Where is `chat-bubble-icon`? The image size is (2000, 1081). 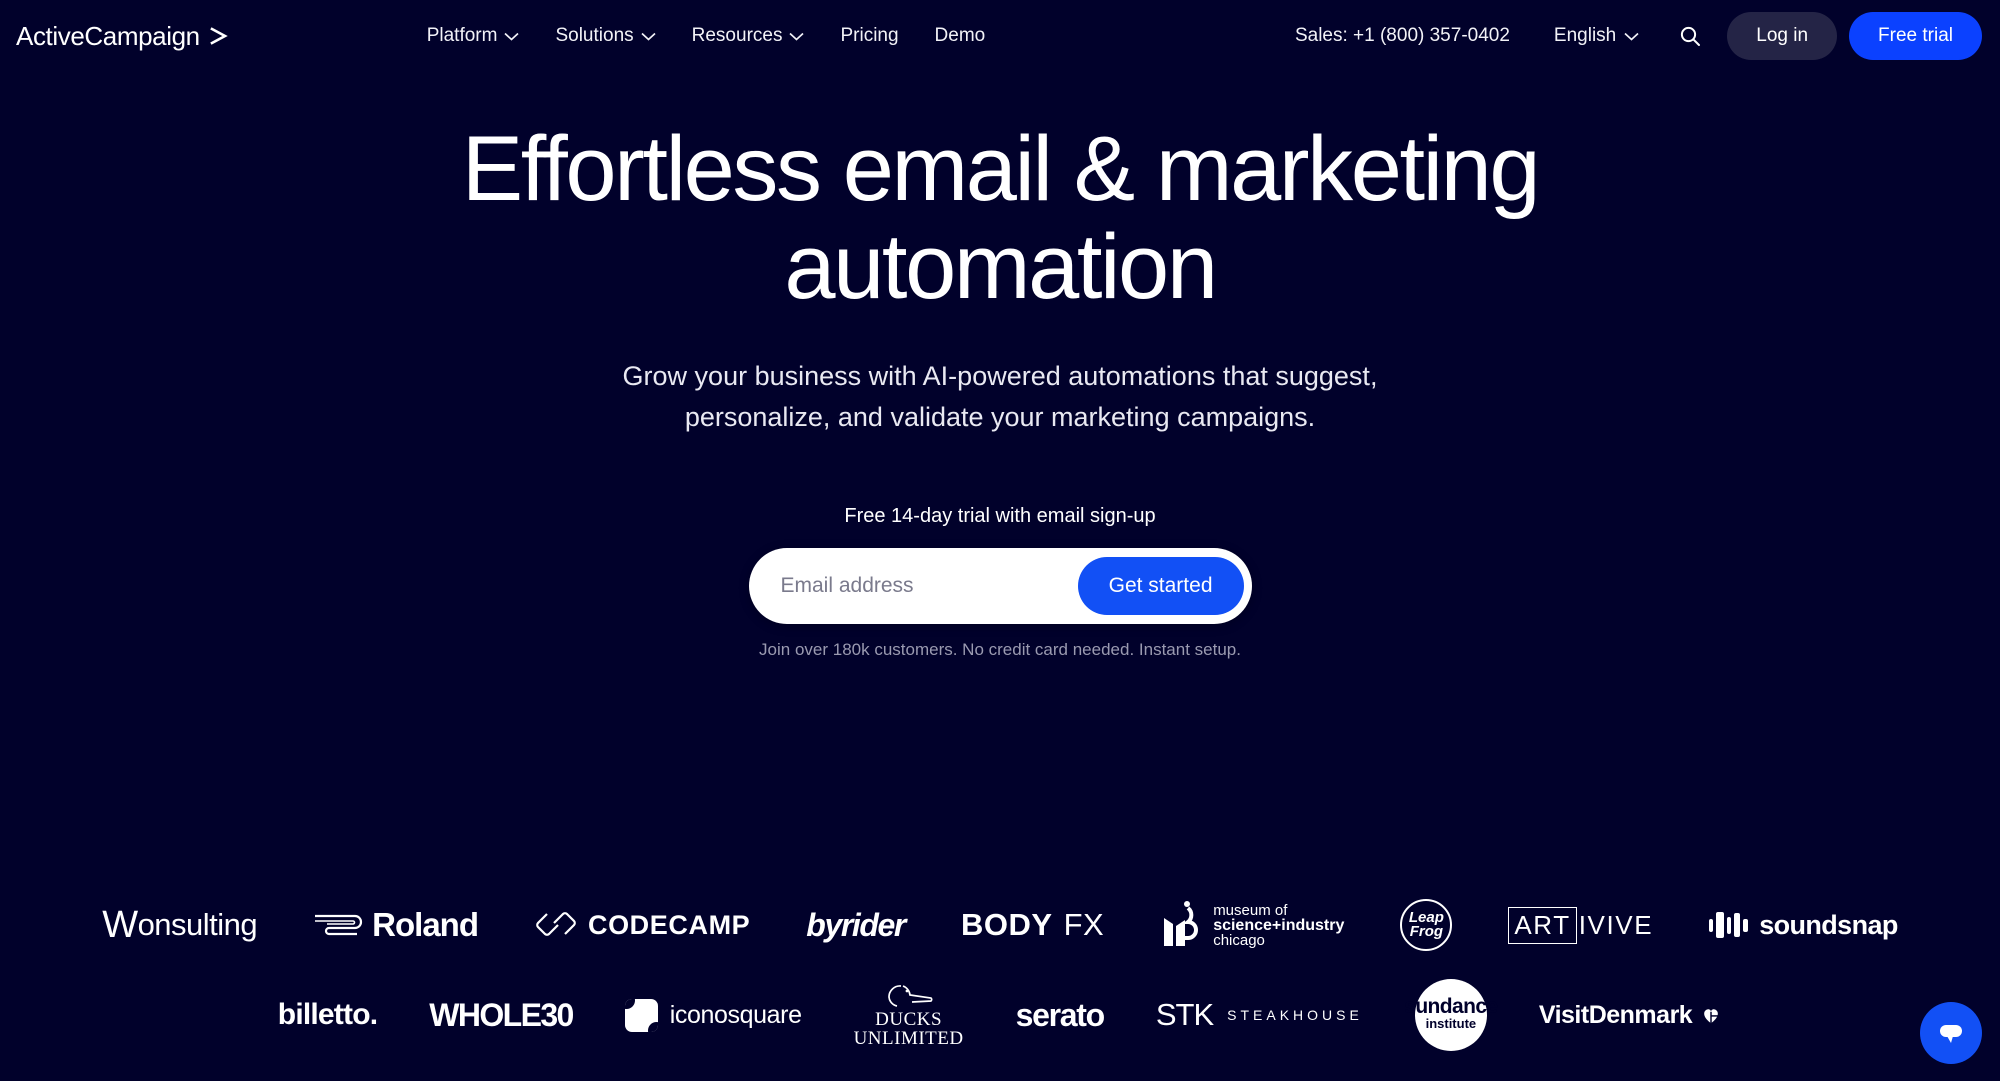 chat-bubble-icon is located at coordinates (1951, 1034).